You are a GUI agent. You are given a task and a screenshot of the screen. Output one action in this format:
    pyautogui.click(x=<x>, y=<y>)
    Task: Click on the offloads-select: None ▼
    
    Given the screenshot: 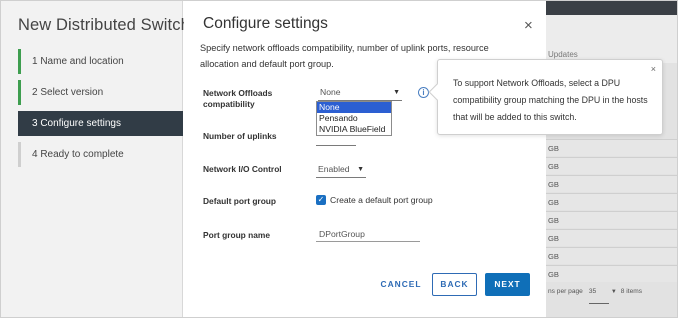 What is the action you would take?
    pyautogui.click(x=360, y=93)
    